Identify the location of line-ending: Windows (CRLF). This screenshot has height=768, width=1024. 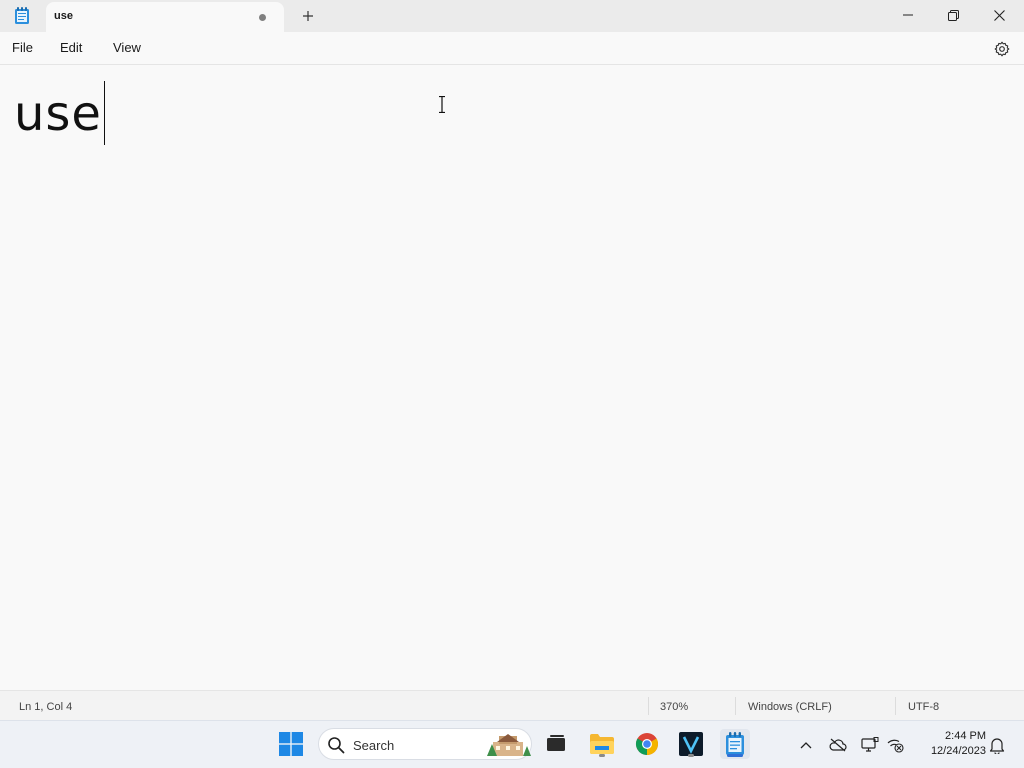
(790, 707).